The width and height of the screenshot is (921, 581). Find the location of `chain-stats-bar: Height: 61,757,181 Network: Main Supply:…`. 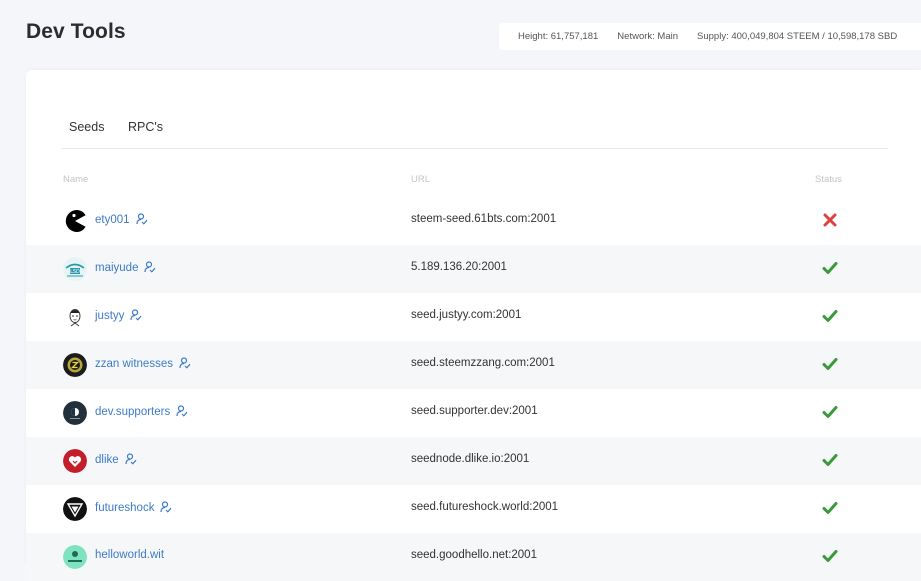

chain-stats-bar: Height: 61,757,181 Network: Main Supply:… is located at coordinates (710, 36).